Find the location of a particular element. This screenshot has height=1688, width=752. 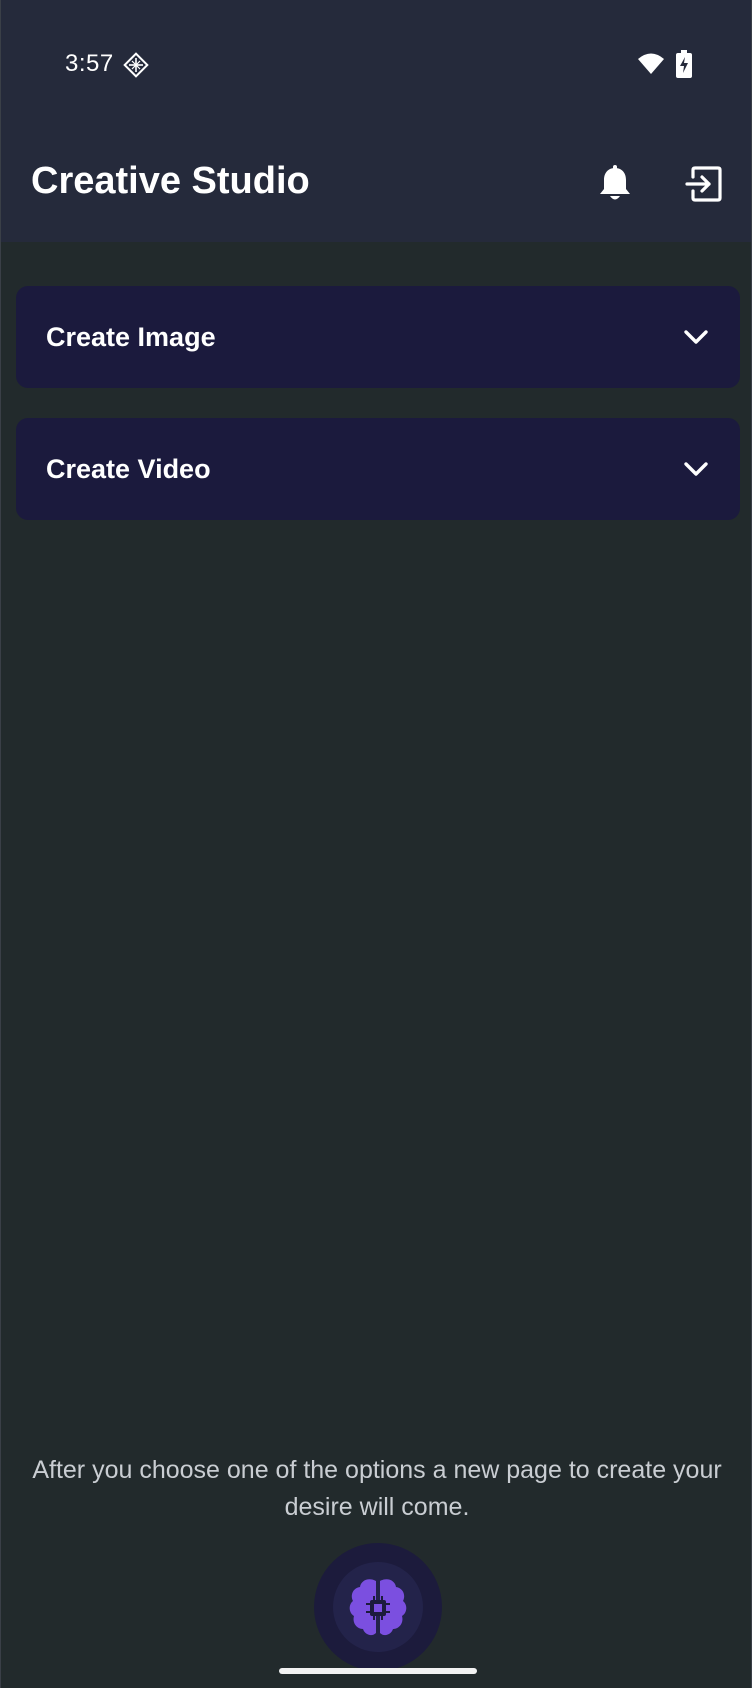

ai-assistant-button-inner is located at coordinates (378, 1607).